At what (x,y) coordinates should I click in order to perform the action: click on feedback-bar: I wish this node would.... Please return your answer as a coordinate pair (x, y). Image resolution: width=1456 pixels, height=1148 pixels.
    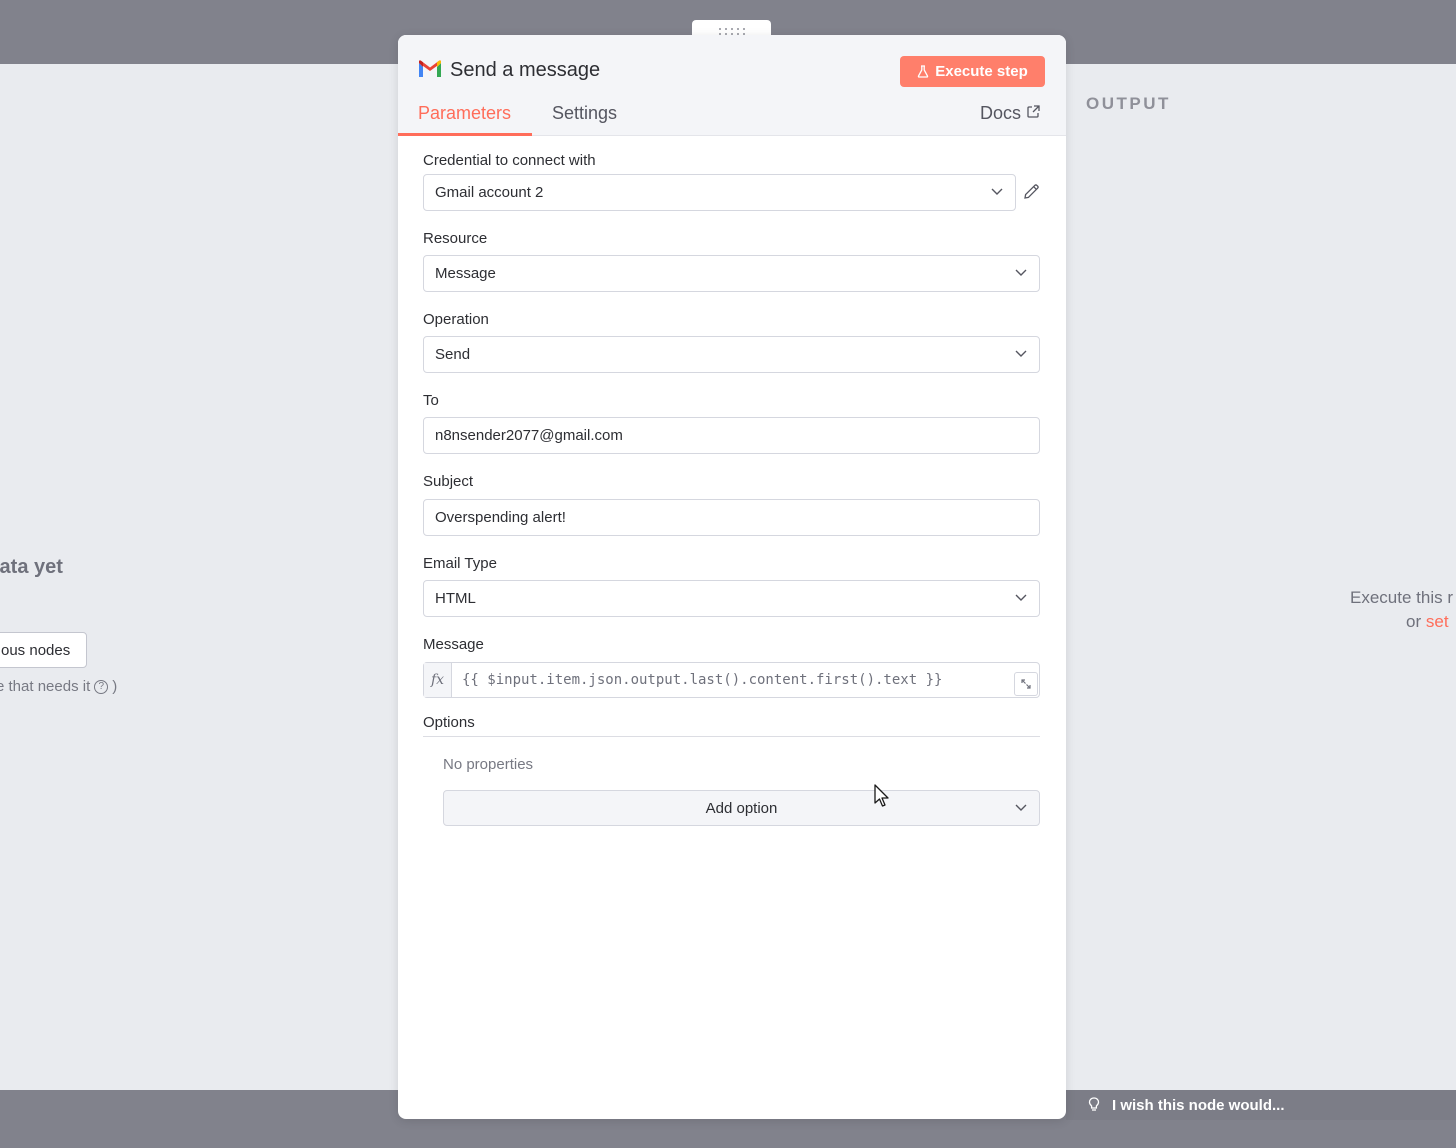
    Looking at the image, I should click on (1261, 1105).